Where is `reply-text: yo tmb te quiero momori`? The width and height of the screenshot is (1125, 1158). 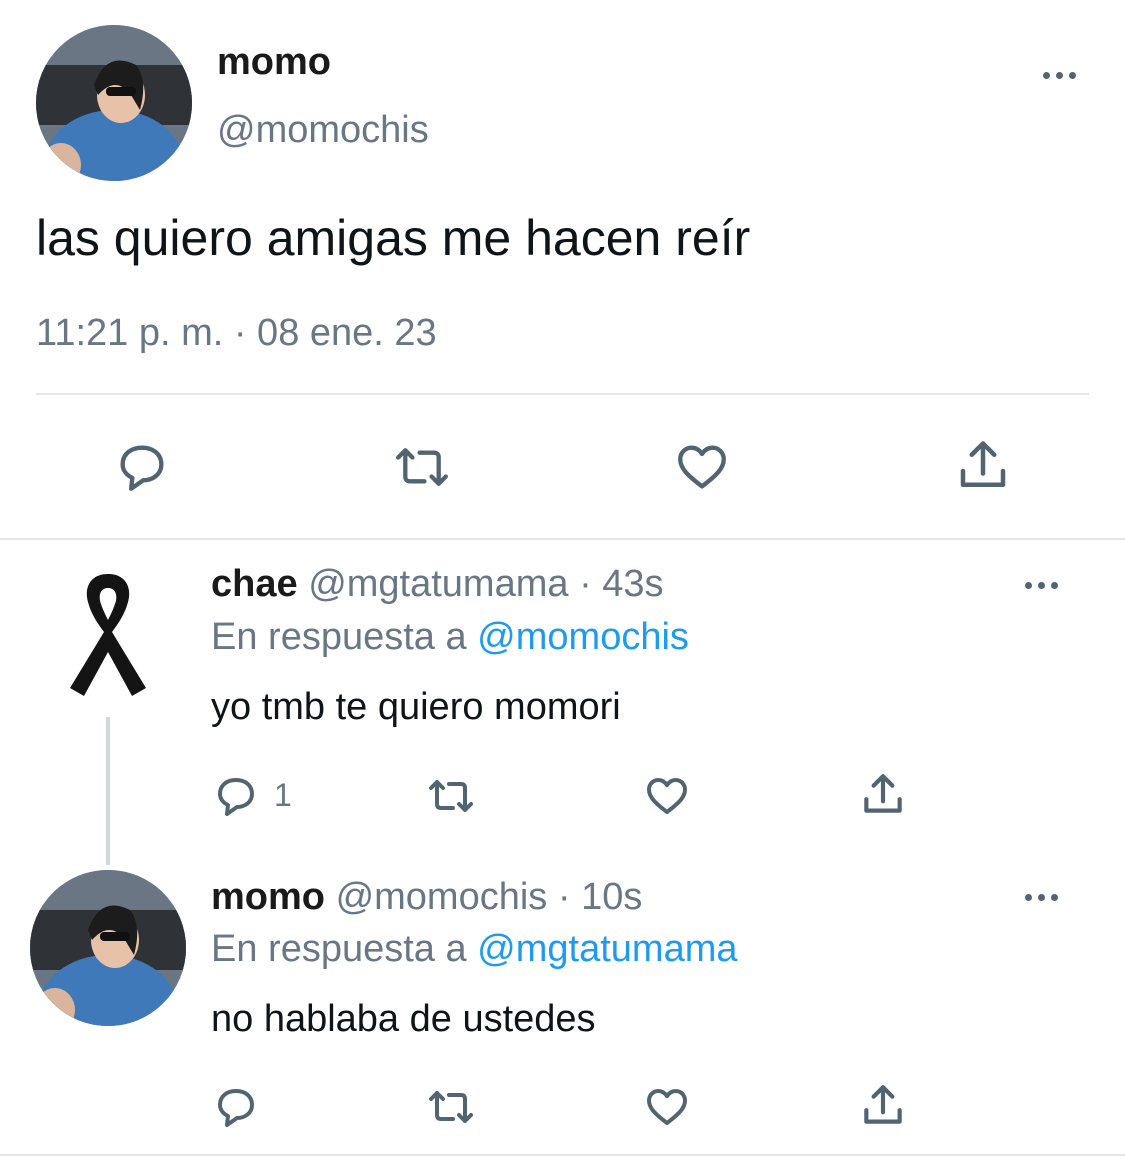
reply-text: yo tmb te quiero momori is located at coordinates (416, 707).